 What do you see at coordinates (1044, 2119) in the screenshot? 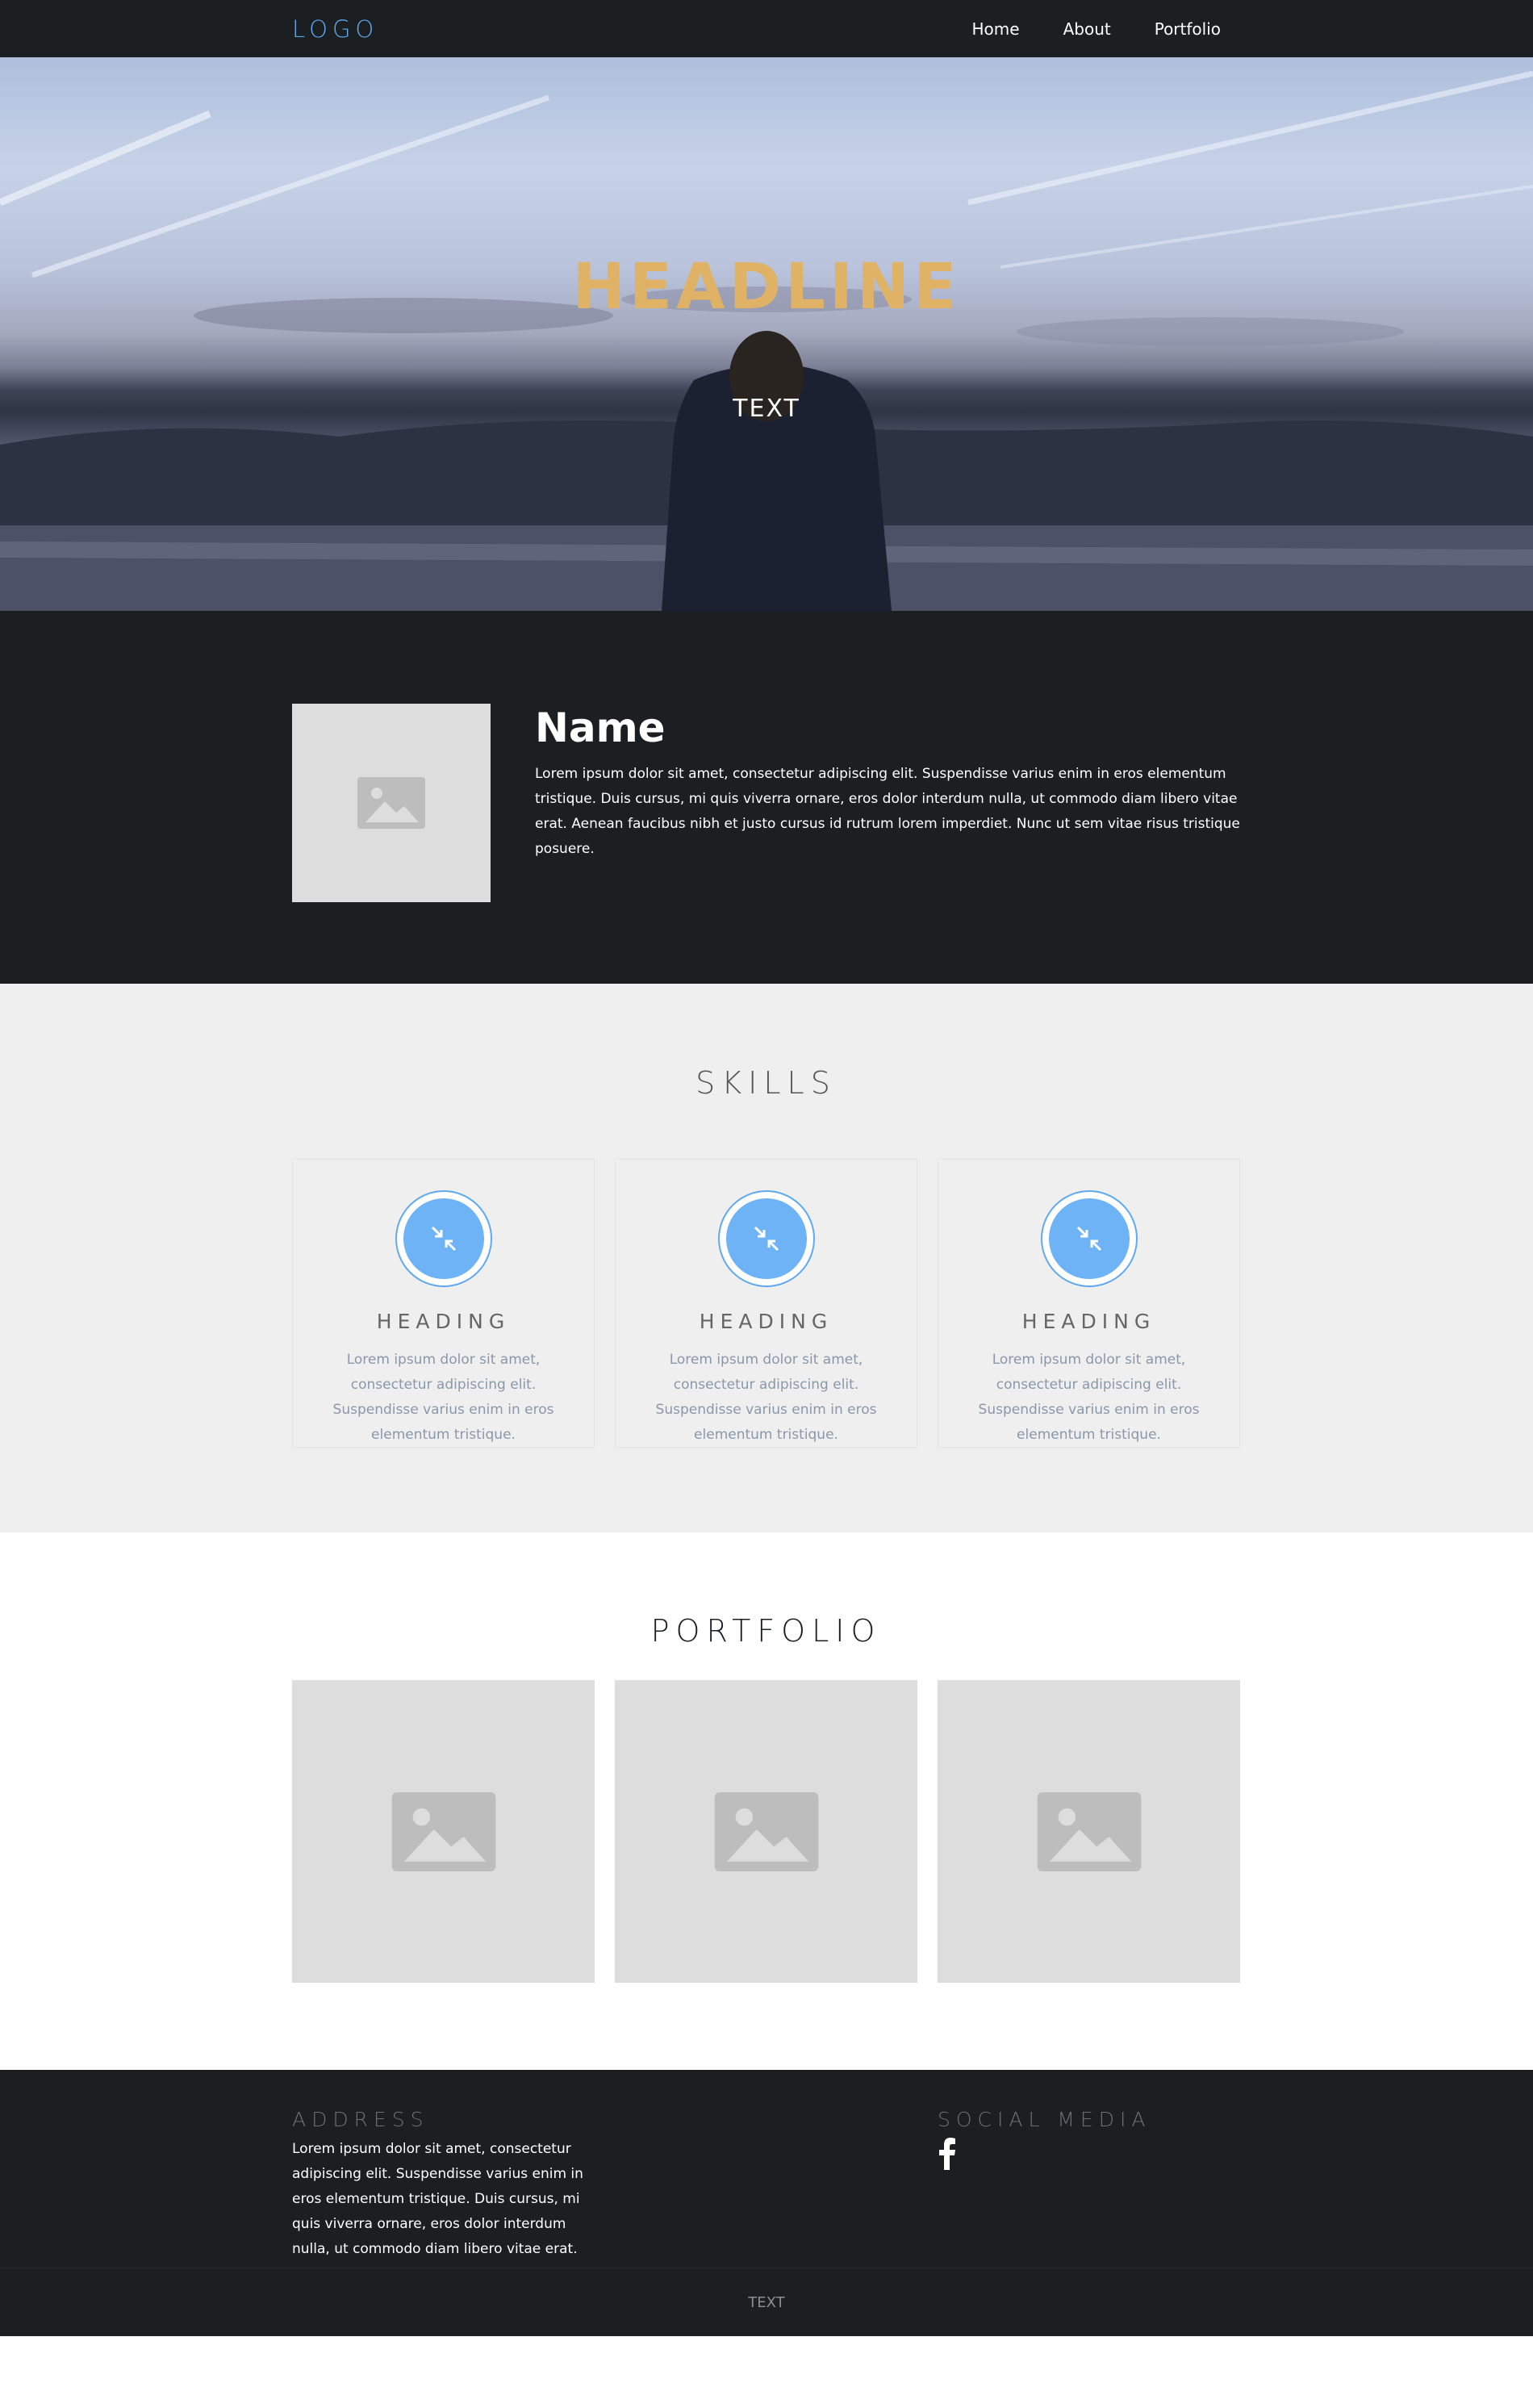
I see `social-media-heading: SOCIAL MEDIA` at bounding box center [1044, 2119].